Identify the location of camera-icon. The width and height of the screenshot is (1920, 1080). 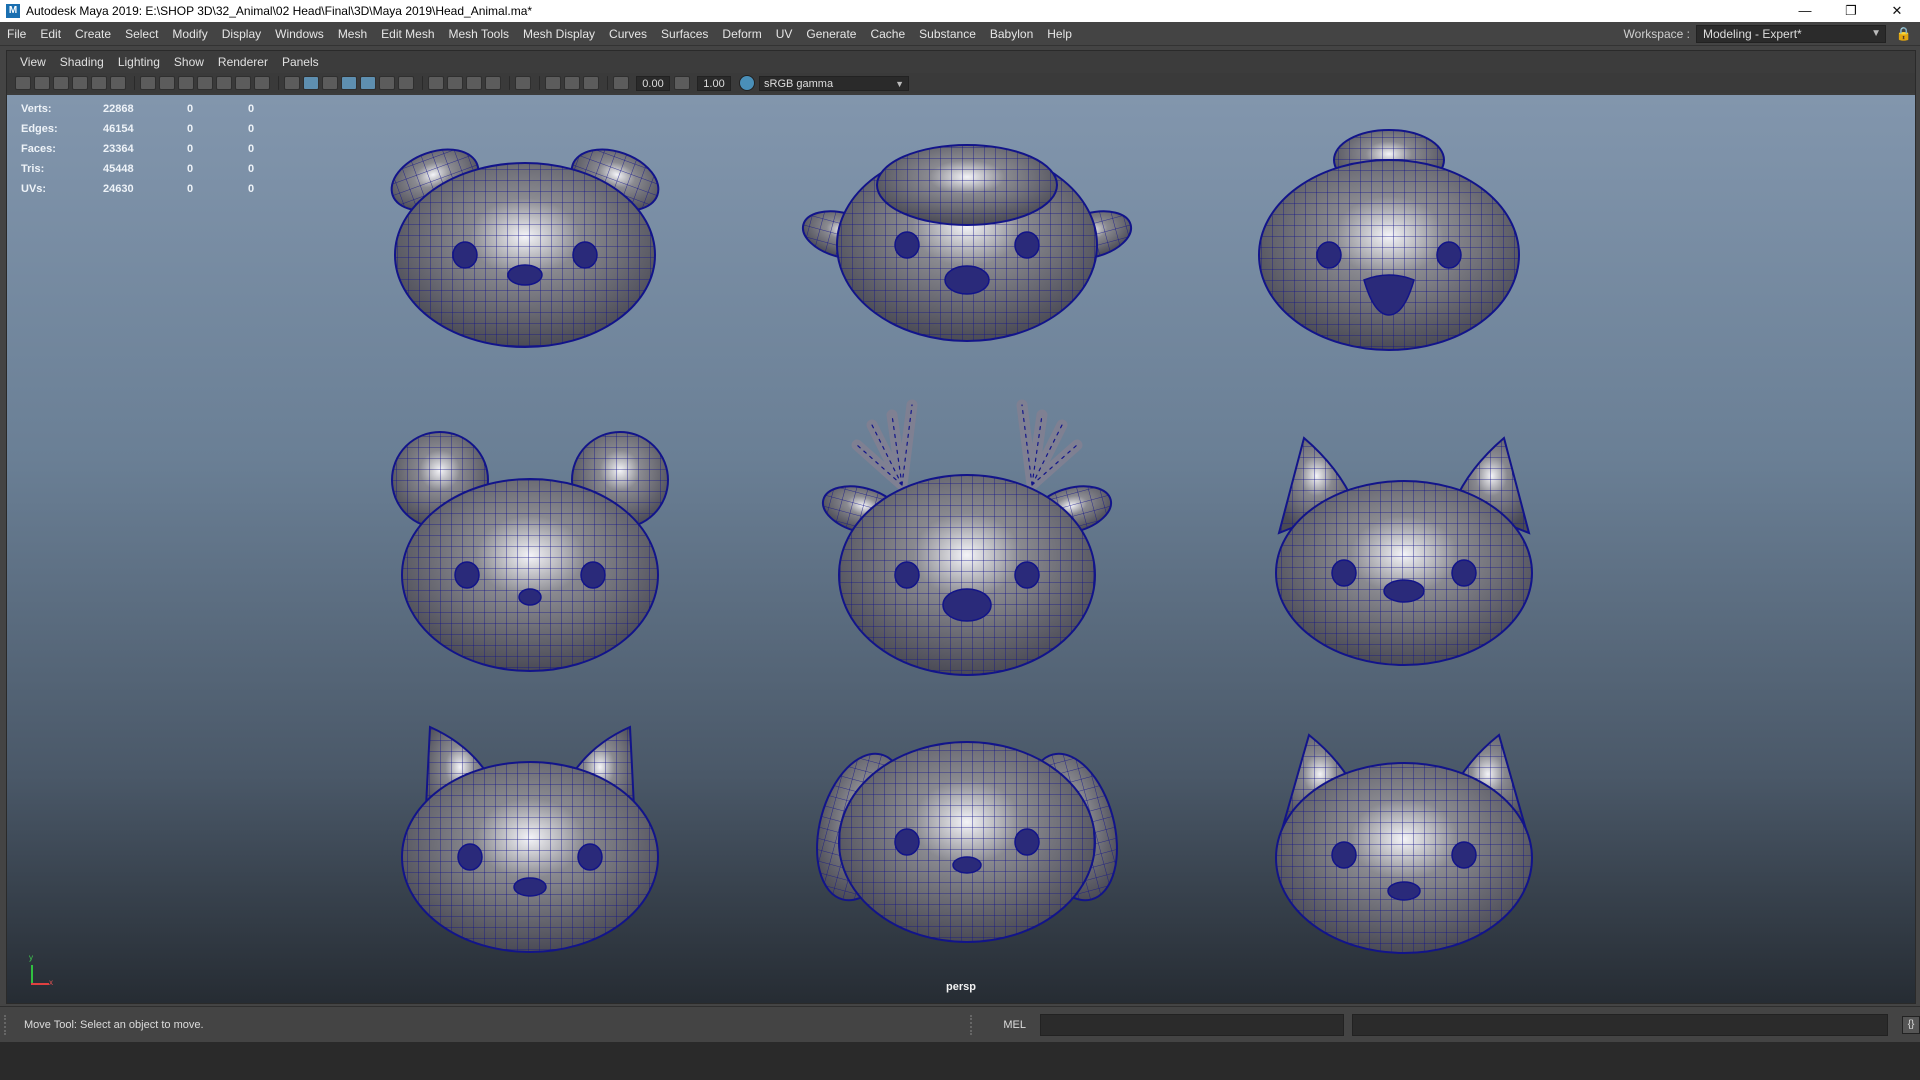
(23, 83).